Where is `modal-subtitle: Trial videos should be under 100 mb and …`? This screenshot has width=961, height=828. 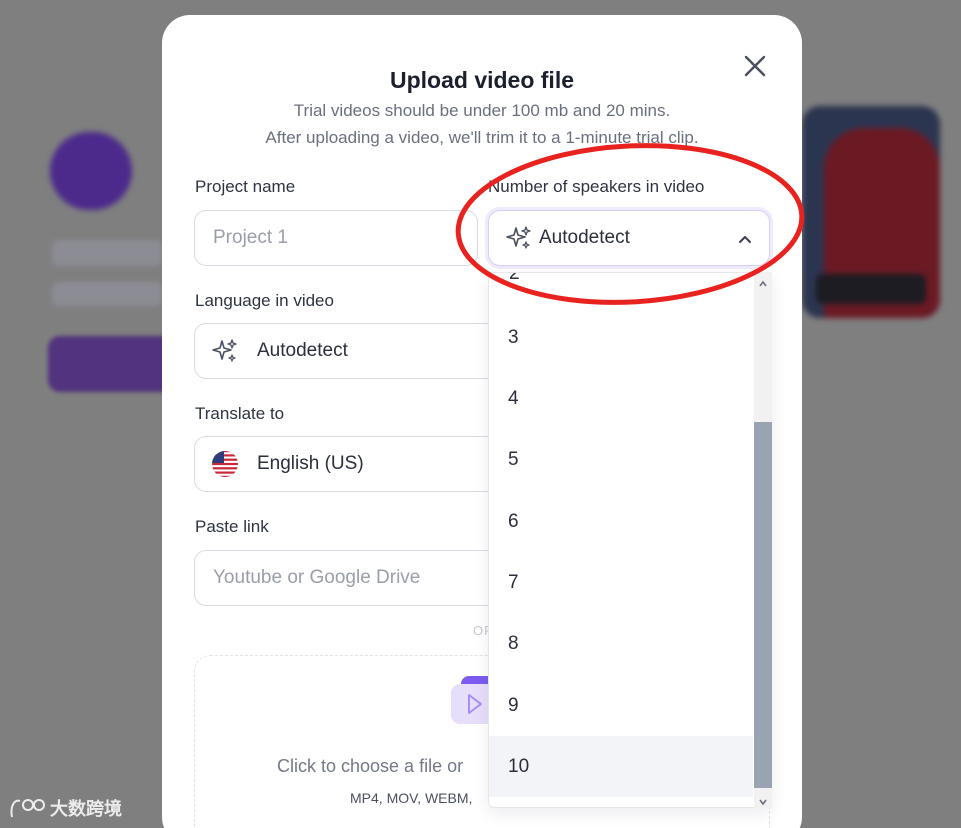
modal-subtitle: Trial videos should be under 100 mb and … is located at coordinates (482, 124).